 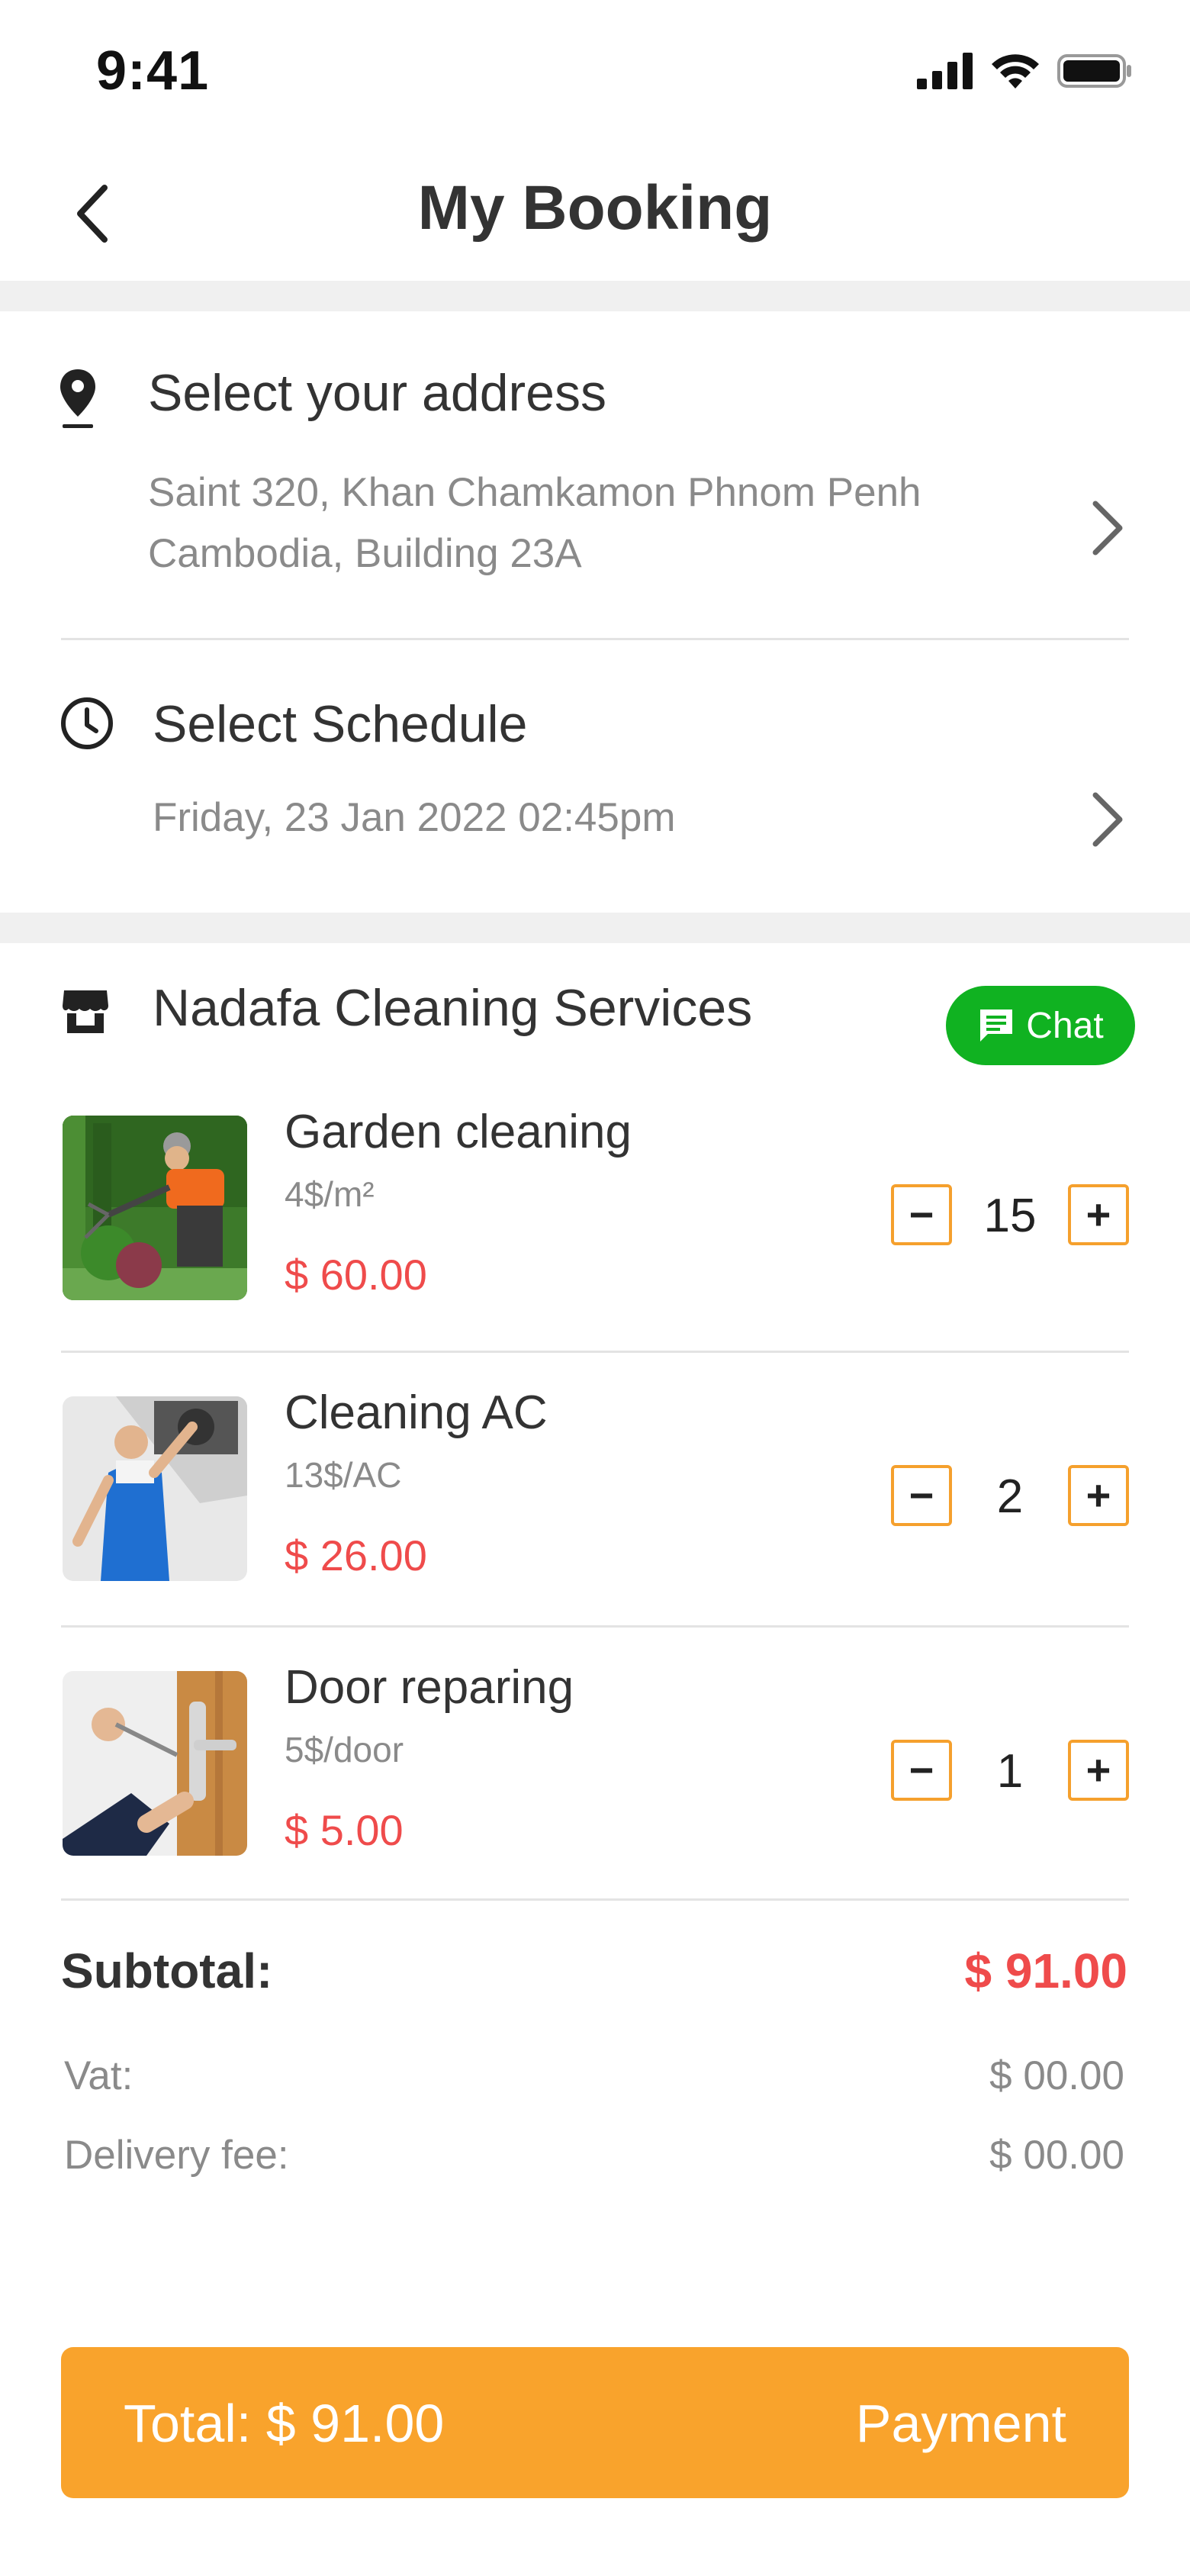 What do you see at coordinates (365, 553) in the screenshot?
I see `address-line-2: Cambodia, Building 23A` at bounding box center [365, 553].